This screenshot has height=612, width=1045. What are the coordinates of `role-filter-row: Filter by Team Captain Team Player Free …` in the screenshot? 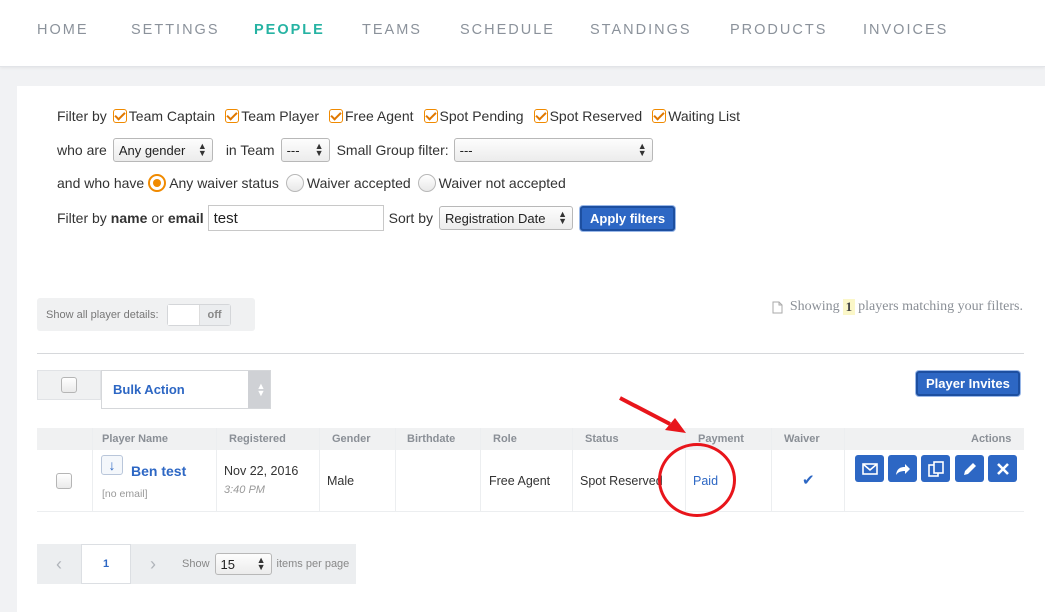 It's located at (403, 116).